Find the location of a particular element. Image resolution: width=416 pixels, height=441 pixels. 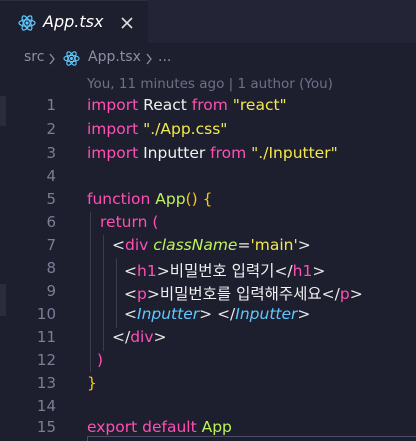

peek-widget-edge is located at coordinates (251, 438).